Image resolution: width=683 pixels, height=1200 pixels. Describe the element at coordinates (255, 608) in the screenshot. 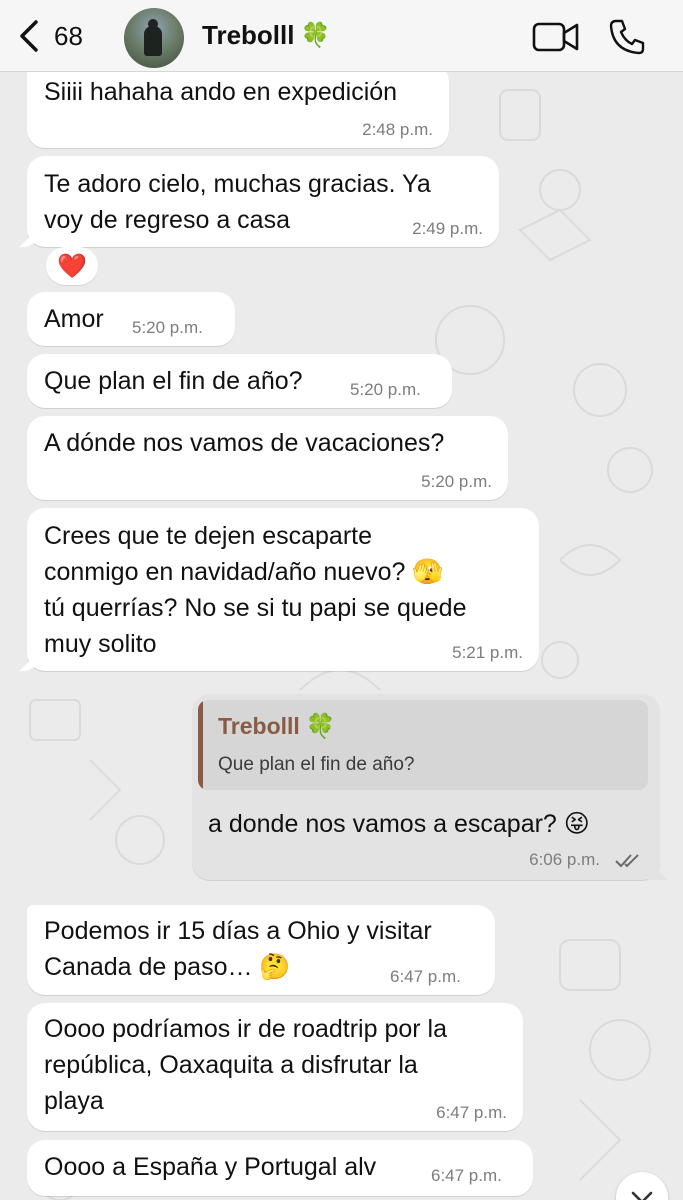

I see `message-text-line: tú querrías? No se si tu papi se quede` at that location.